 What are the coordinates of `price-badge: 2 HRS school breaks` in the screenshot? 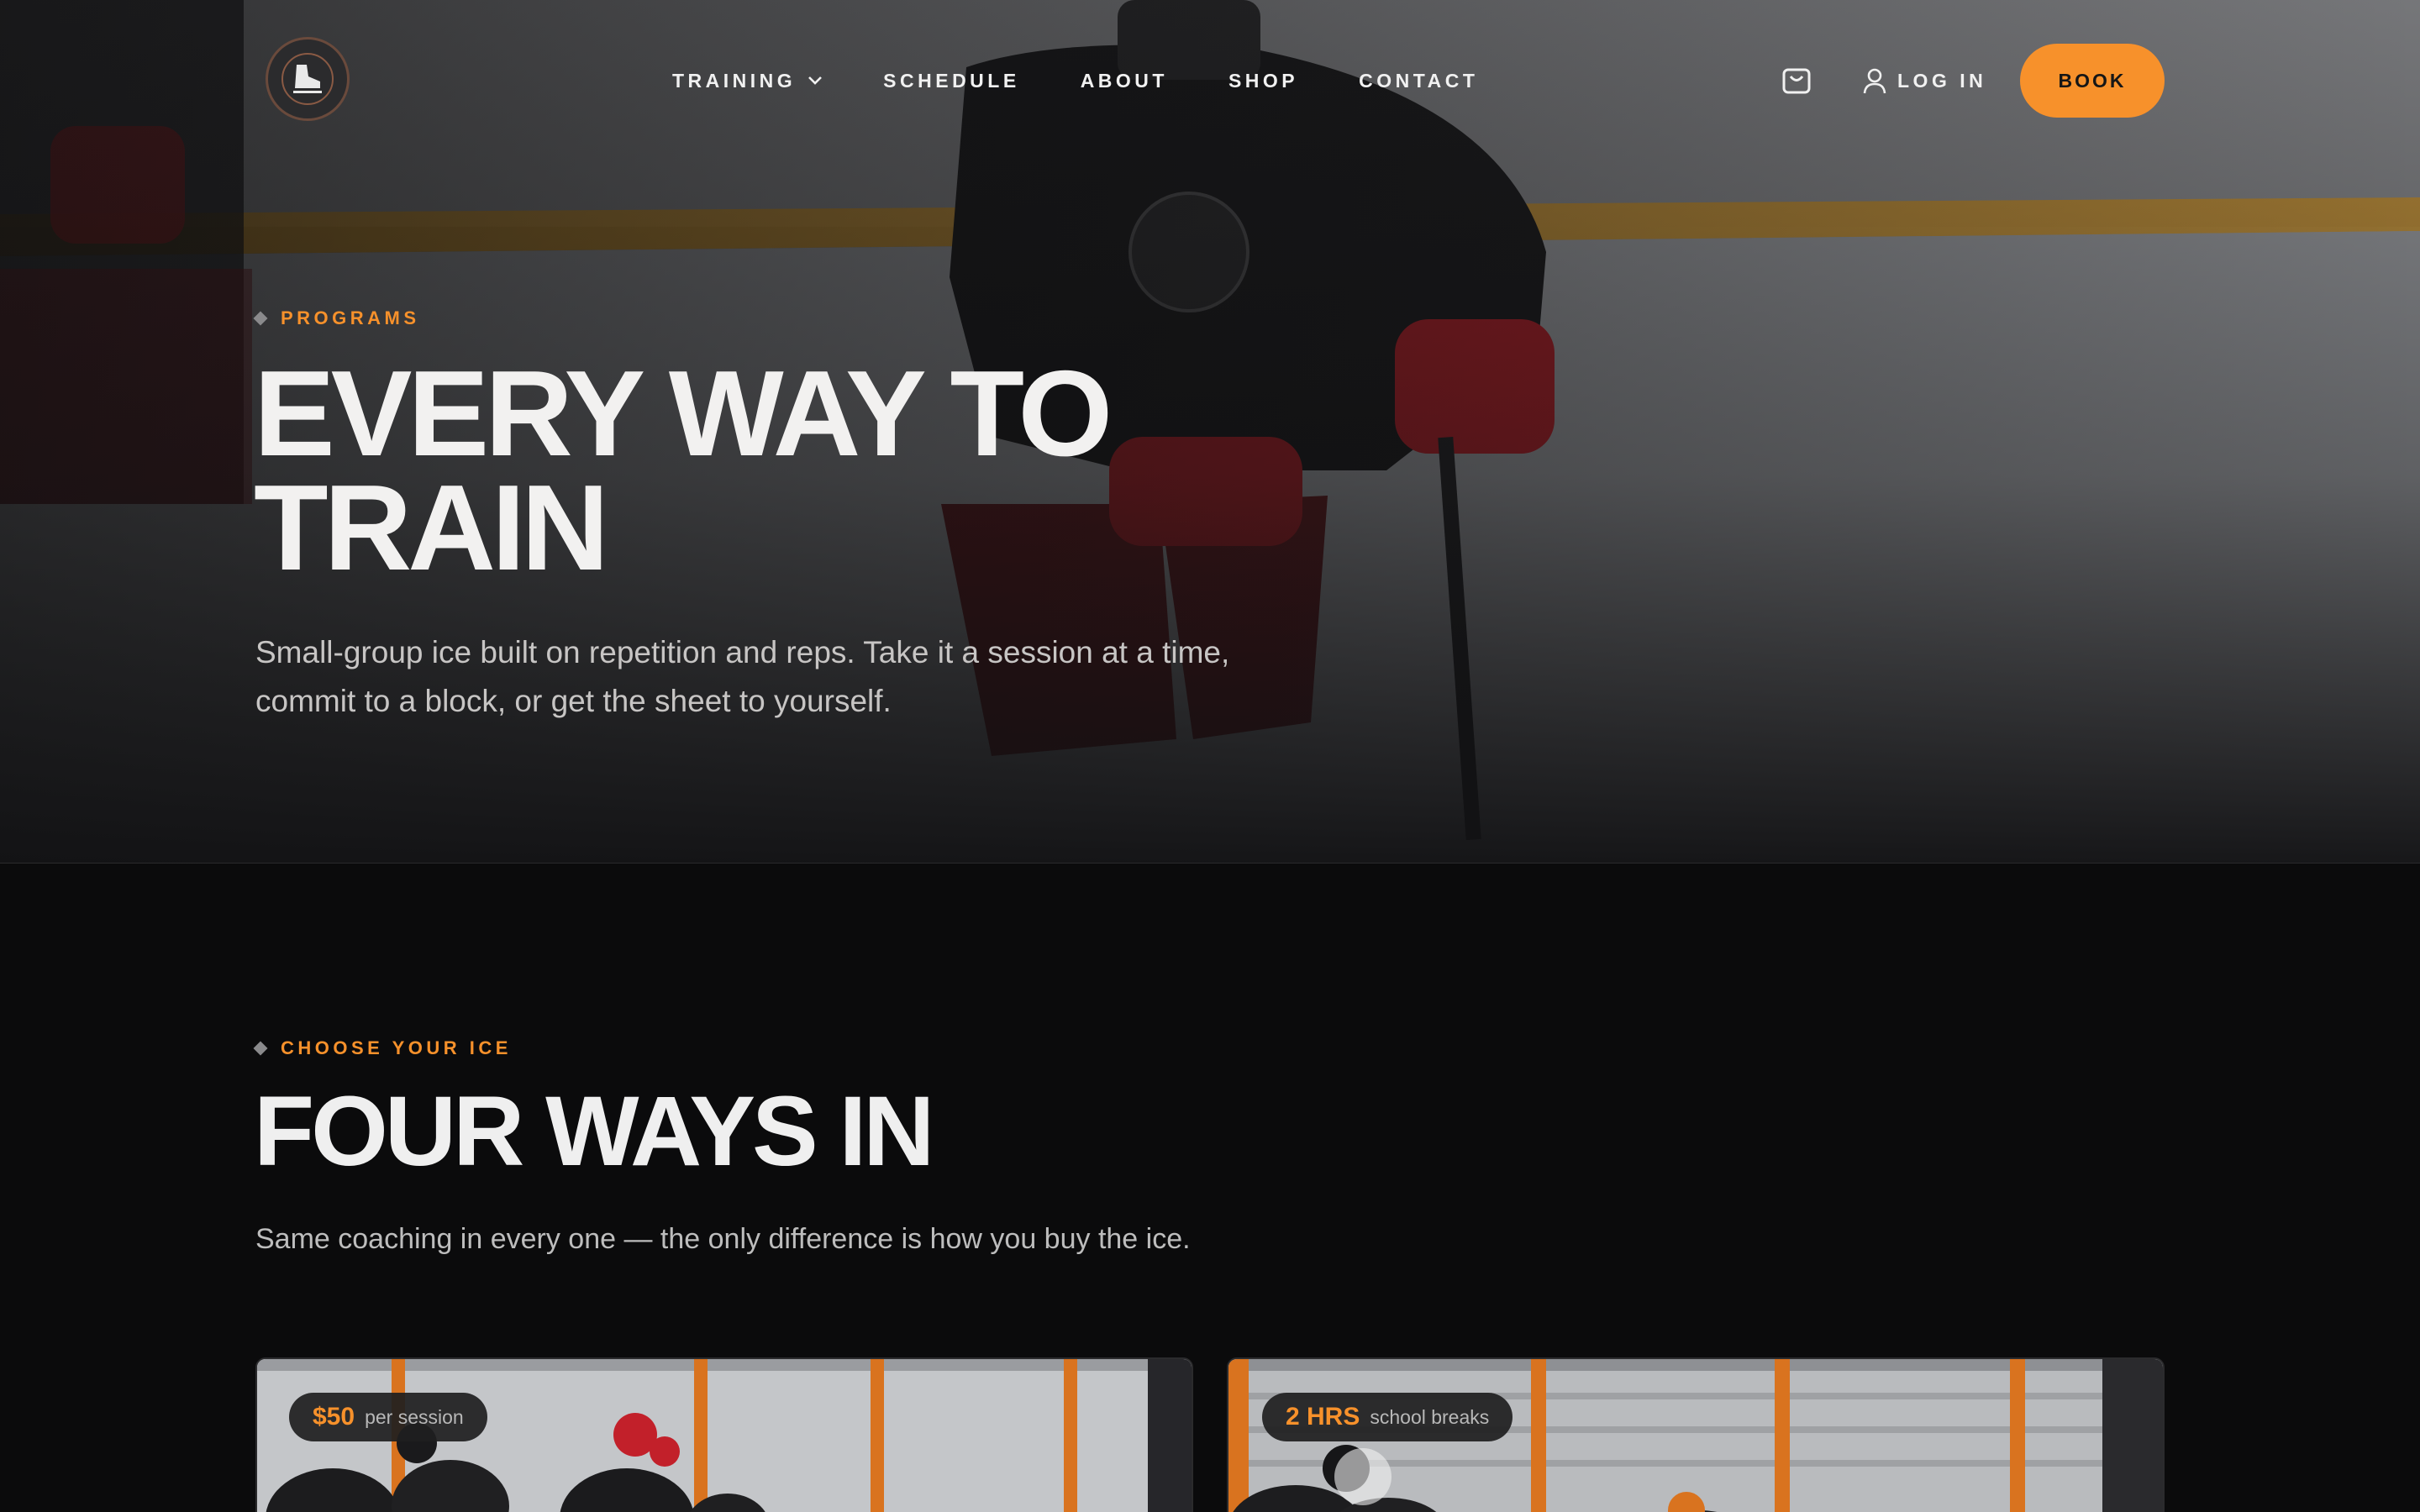 It's located at (1387, 1417).